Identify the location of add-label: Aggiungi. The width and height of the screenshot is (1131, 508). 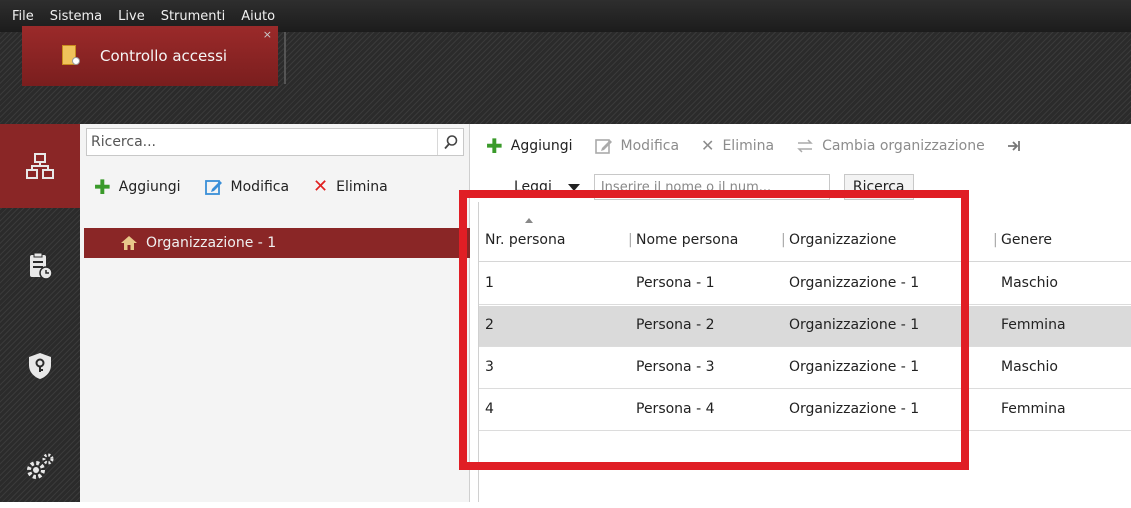
(149, 186).